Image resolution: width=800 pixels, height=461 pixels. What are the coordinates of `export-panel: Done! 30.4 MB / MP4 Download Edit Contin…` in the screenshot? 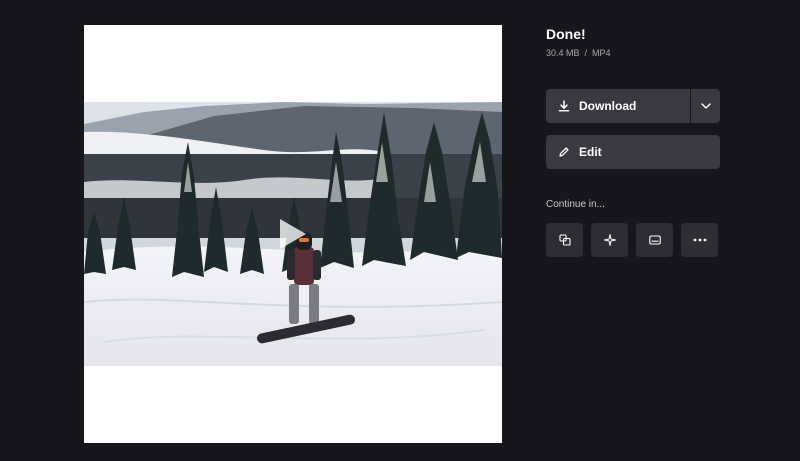 It's located at (633, 141).